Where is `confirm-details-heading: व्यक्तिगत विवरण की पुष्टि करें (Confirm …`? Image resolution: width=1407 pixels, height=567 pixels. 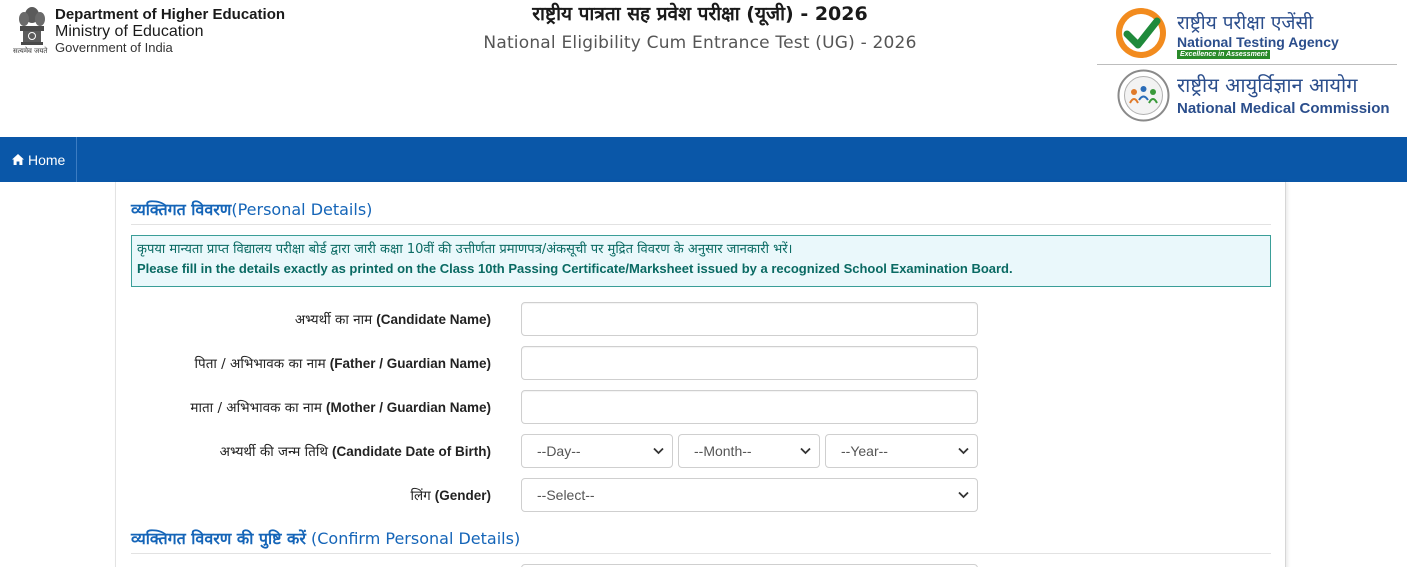
confirm-details-heading: व्यक्तिगत विवरण की पुष्टि करें (Confirm … is located at coordinates (325, 538).